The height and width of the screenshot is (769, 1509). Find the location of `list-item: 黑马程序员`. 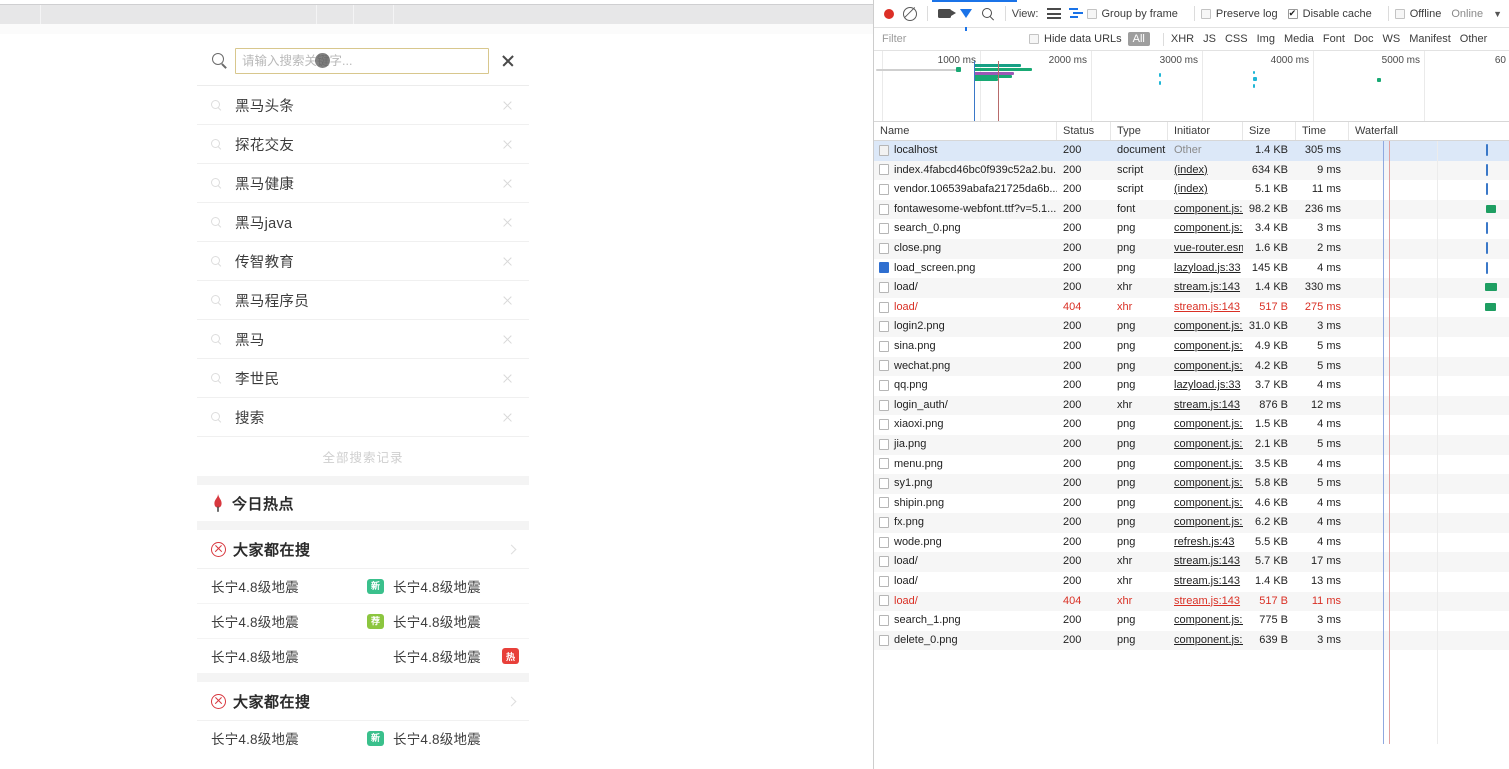

list-item: 黑马程序员 is located at coordinates (363, 300).